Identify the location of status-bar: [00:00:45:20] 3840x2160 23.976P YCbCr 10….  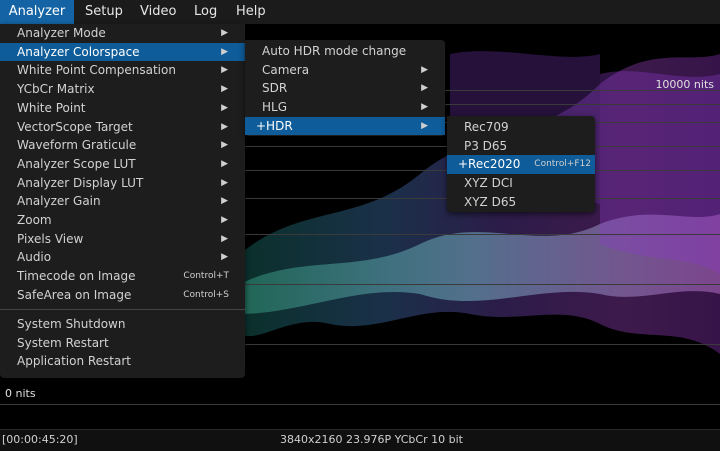
(360, 440).